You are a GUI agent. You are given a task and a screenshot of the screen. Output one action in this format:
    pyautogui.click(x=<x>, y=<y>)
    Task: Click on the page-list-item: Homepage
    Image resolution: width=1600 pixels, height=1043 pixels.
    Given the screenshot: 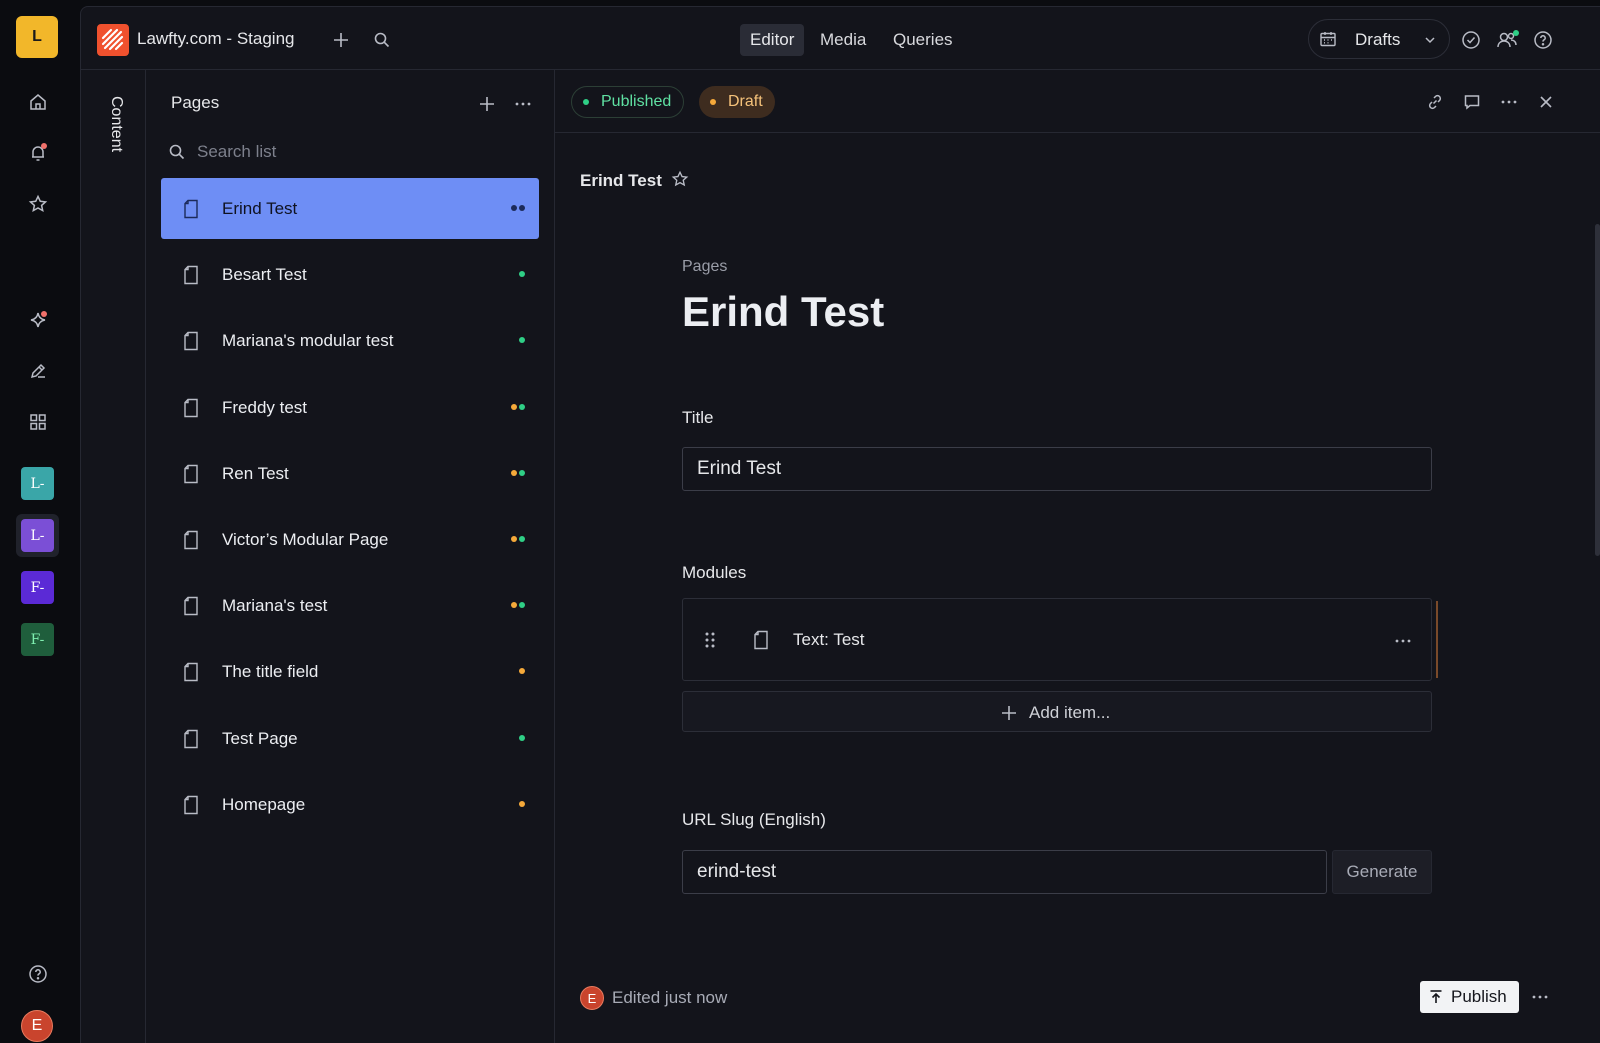 What is the action you would take?
    pyautogui.click(x=350, y=804)
    